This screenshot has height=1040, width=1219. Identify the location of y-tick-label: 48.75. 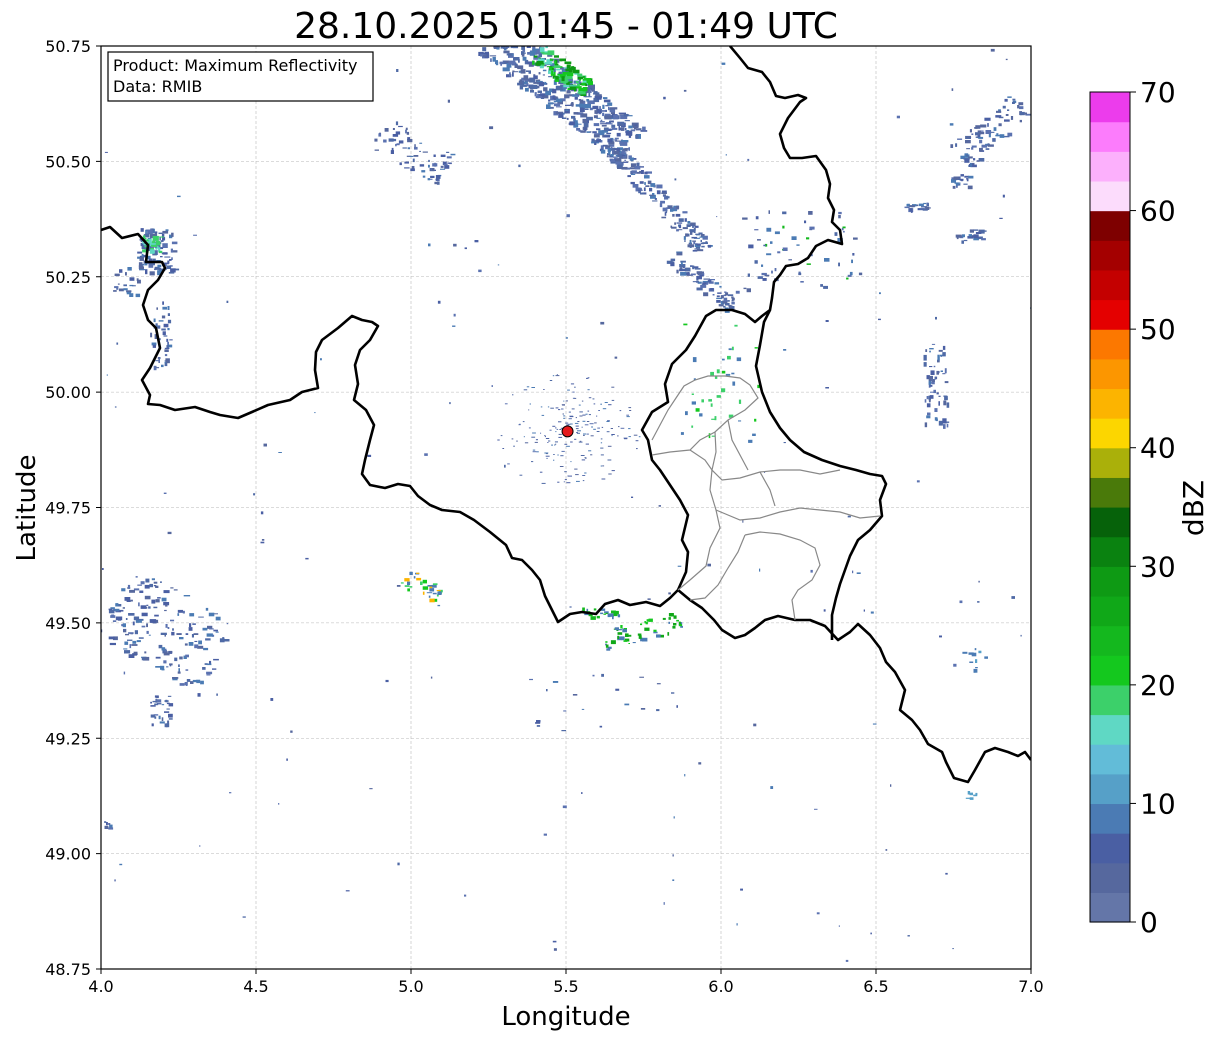
(68, 969).